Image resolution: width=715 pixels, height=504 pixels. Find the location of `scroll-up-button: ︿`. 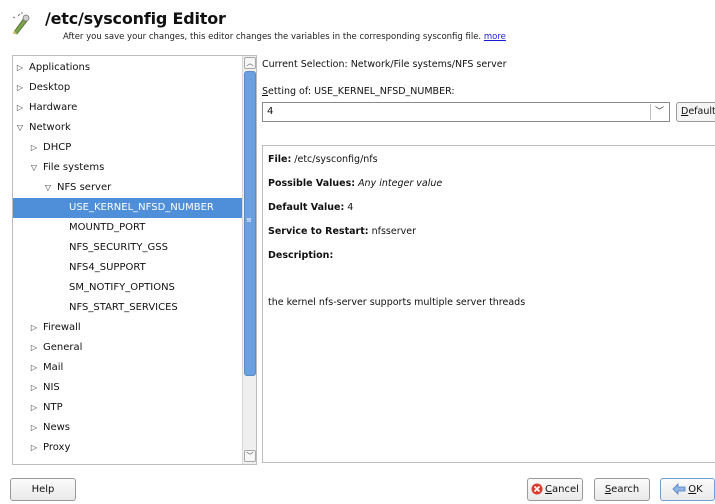

scroll-up-button: ︿ is located at coordinates (250, 63).